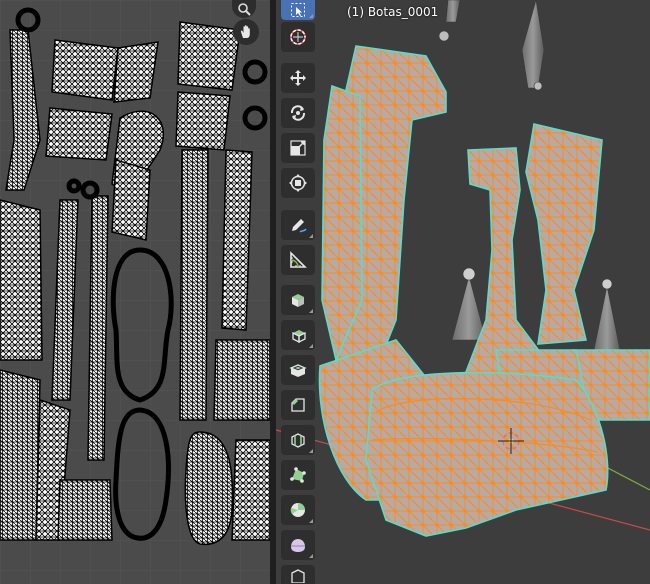 This screenshot has width=650, height=584. I want to click on inset-faces-tool, so click(298, 370).